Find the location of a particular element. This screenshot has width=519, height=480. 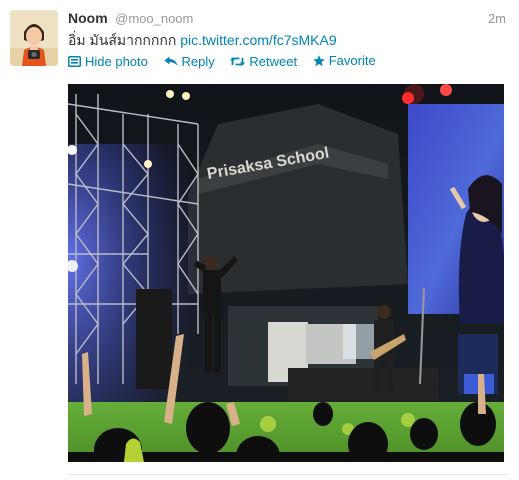

tweet-timestamp: 2m is located at coordinates (497, 18).